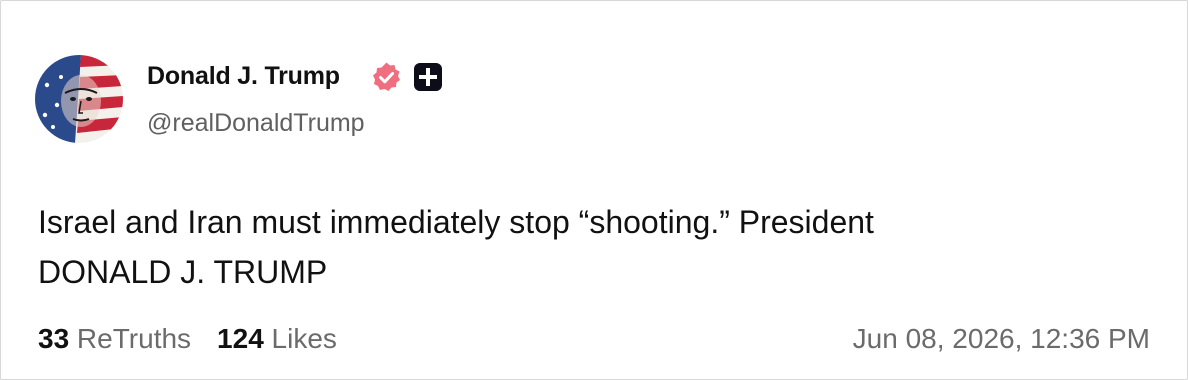  What do you see at coordinates (243, 76) in the screenshot?
I see `author-name: Donald J. Trump` at bounding box center [243, 76].